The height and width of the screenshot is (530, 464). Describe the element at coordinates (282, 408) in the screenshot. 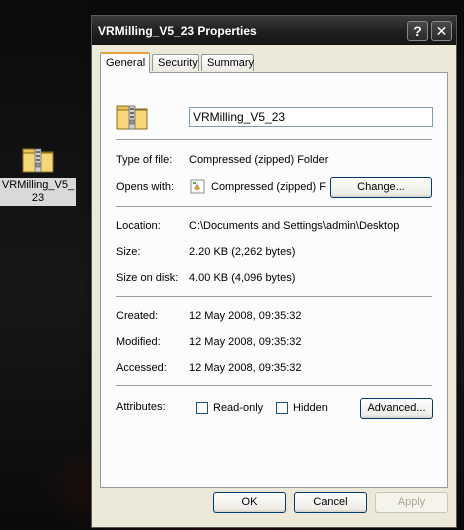

I see `hidden-checkbox` at that location.